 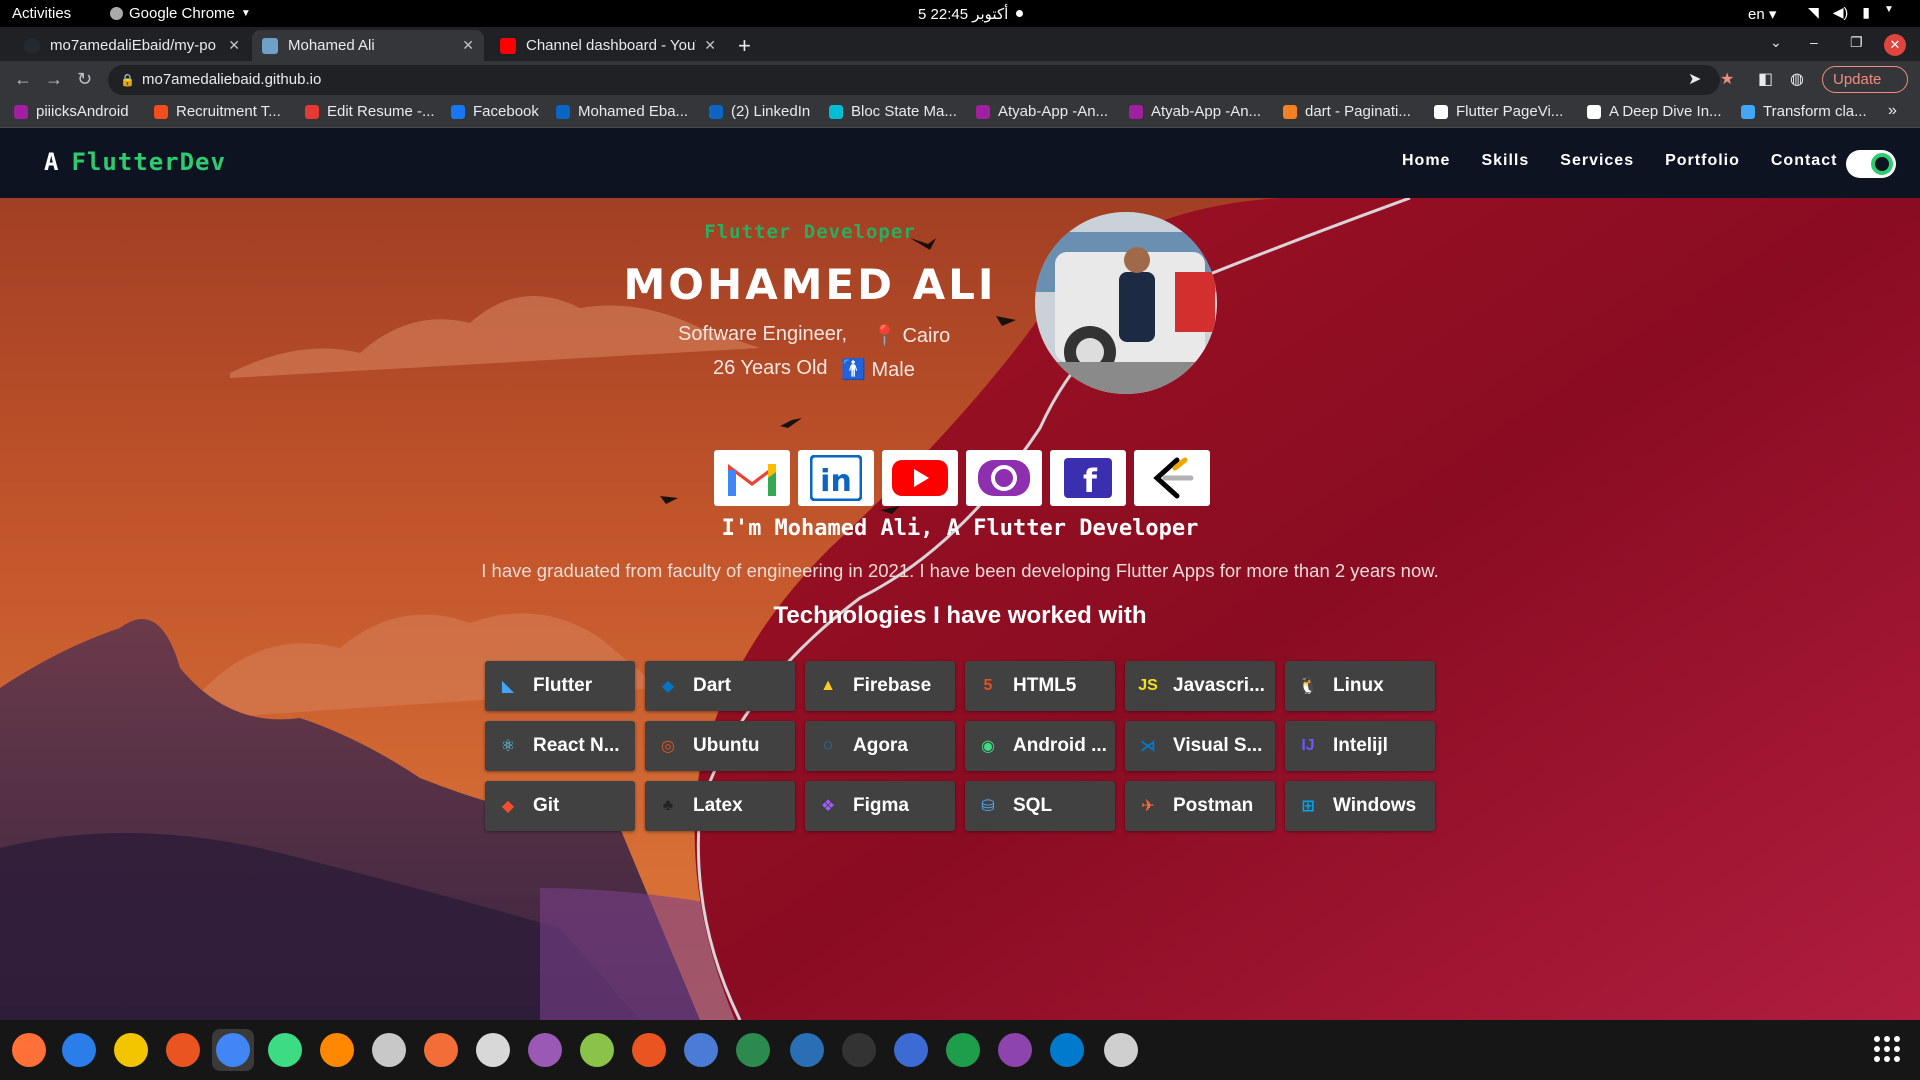 I want to click on linkedin-link: in, so click(x=836, y=478).